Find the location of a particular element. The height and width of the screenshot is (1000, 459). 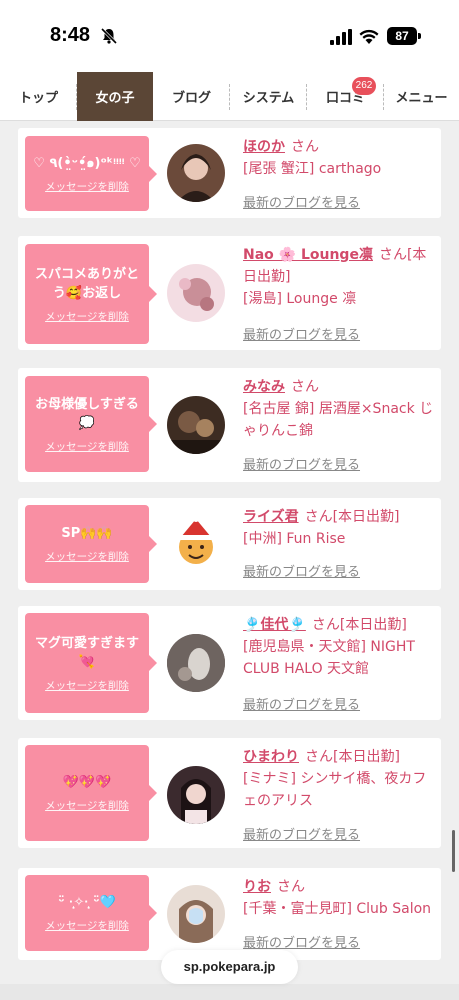

tab-menu: メニュー is located at coordinates (421, 96).